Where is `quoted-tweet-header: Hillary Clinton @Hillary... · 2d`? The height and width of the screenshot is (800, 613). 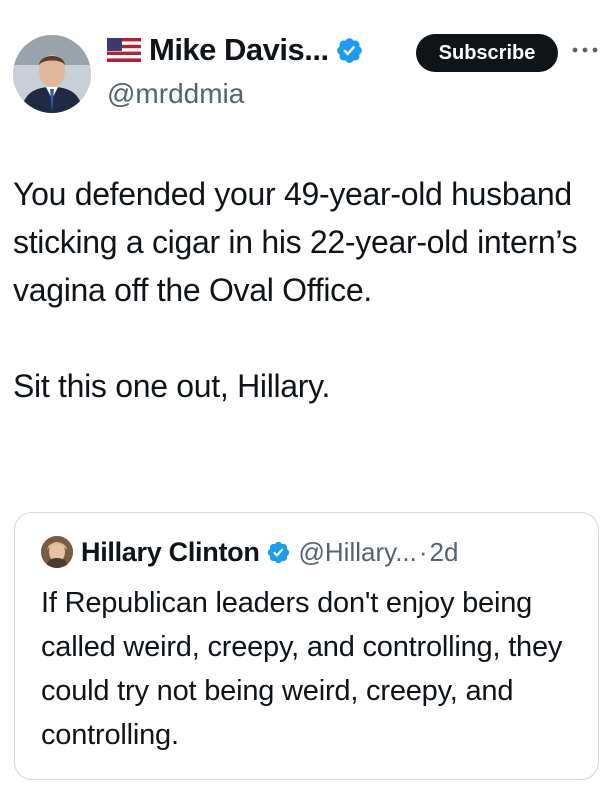
quoted-tweet-header: Hillary Clinton @Hillary... · 2d is located at coordinates (249, 552).